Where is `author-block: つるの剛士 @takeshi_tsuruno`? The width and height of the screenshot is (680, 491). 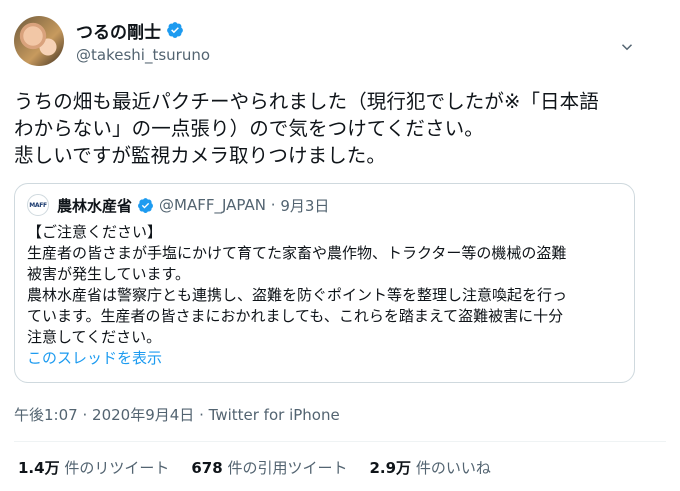 author-block: つるの剛士 @takeshi_tsuruno is located at coordinates (143, 41).